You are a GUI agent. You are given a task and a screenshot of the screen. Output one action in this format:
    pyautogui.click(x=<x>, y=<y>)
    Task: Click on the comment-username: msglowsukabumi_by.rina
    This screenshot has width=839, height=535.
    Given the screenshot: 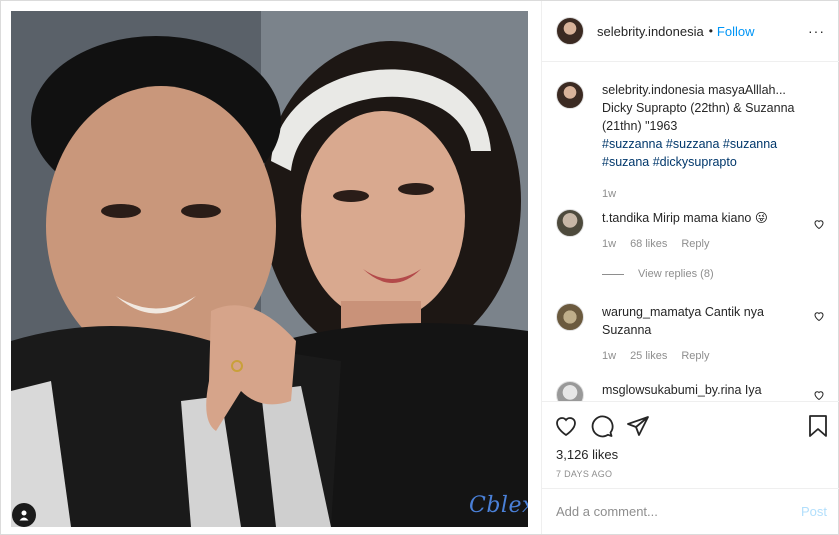 What is the action you would take?
    pyautogui.click(x=671, y=390)
    